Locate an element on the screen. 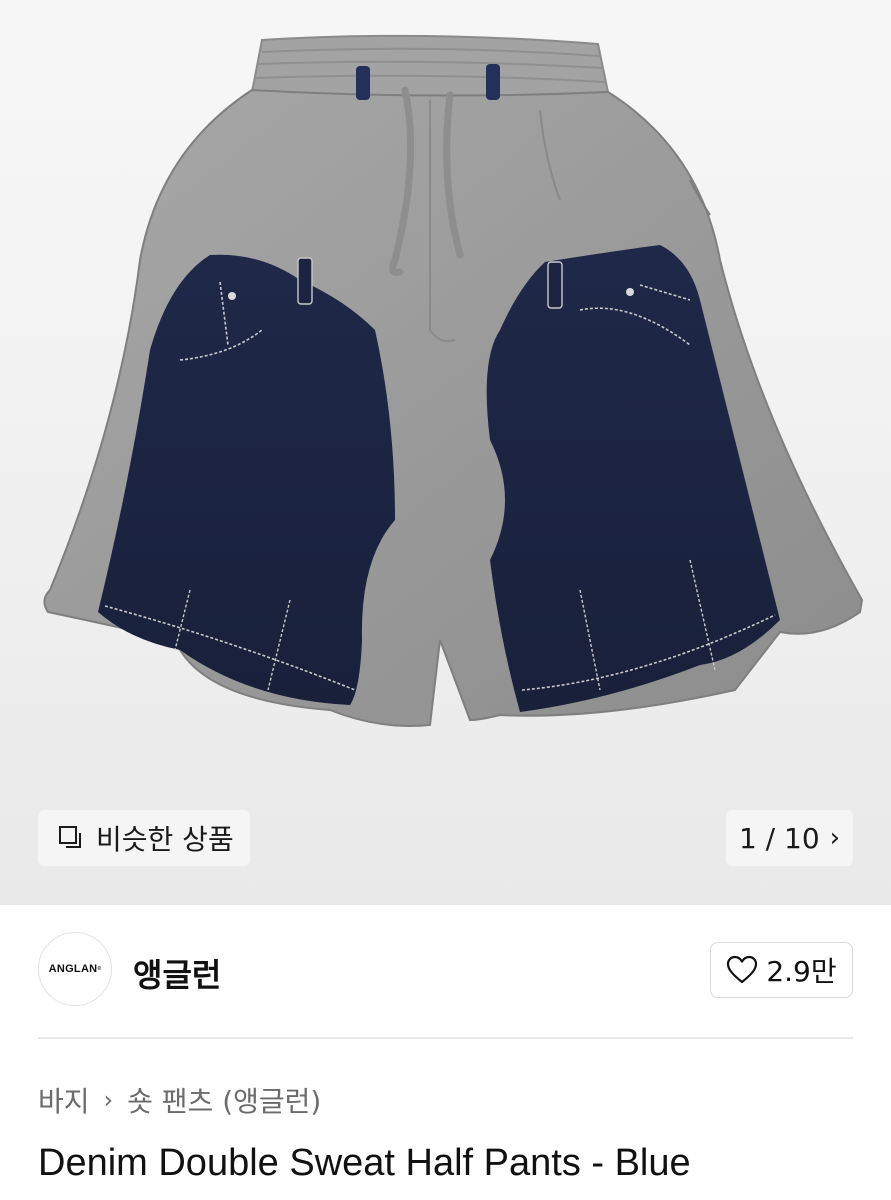 This screenshot has height=1200, width=891. similar-items-button: 비슷한 상품 is located at coordinates (144, 838).